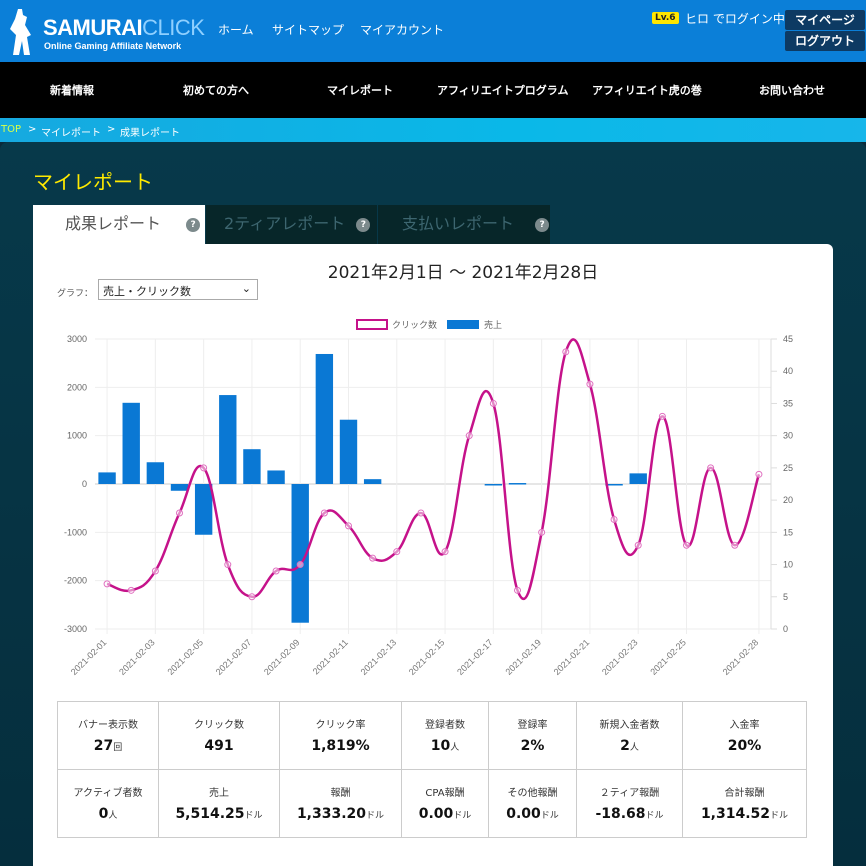 The width and height of the screenshot is (866, 866). Describe the element at coordinates (788, 371) in the screenshot. I see `y-right-tick-label: 40` at that location.